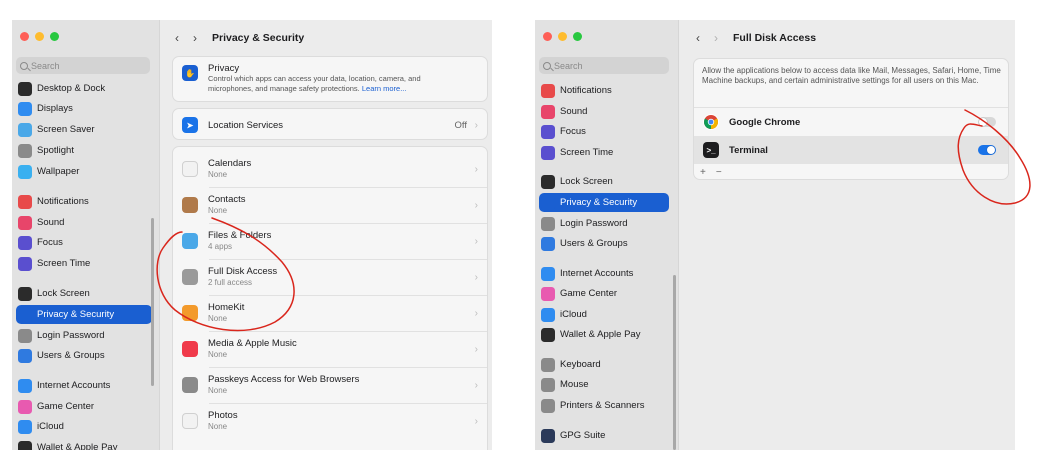 The height and width of the screenshot is (470, 1050). I want to click on bell-icon, so click(25, 201).